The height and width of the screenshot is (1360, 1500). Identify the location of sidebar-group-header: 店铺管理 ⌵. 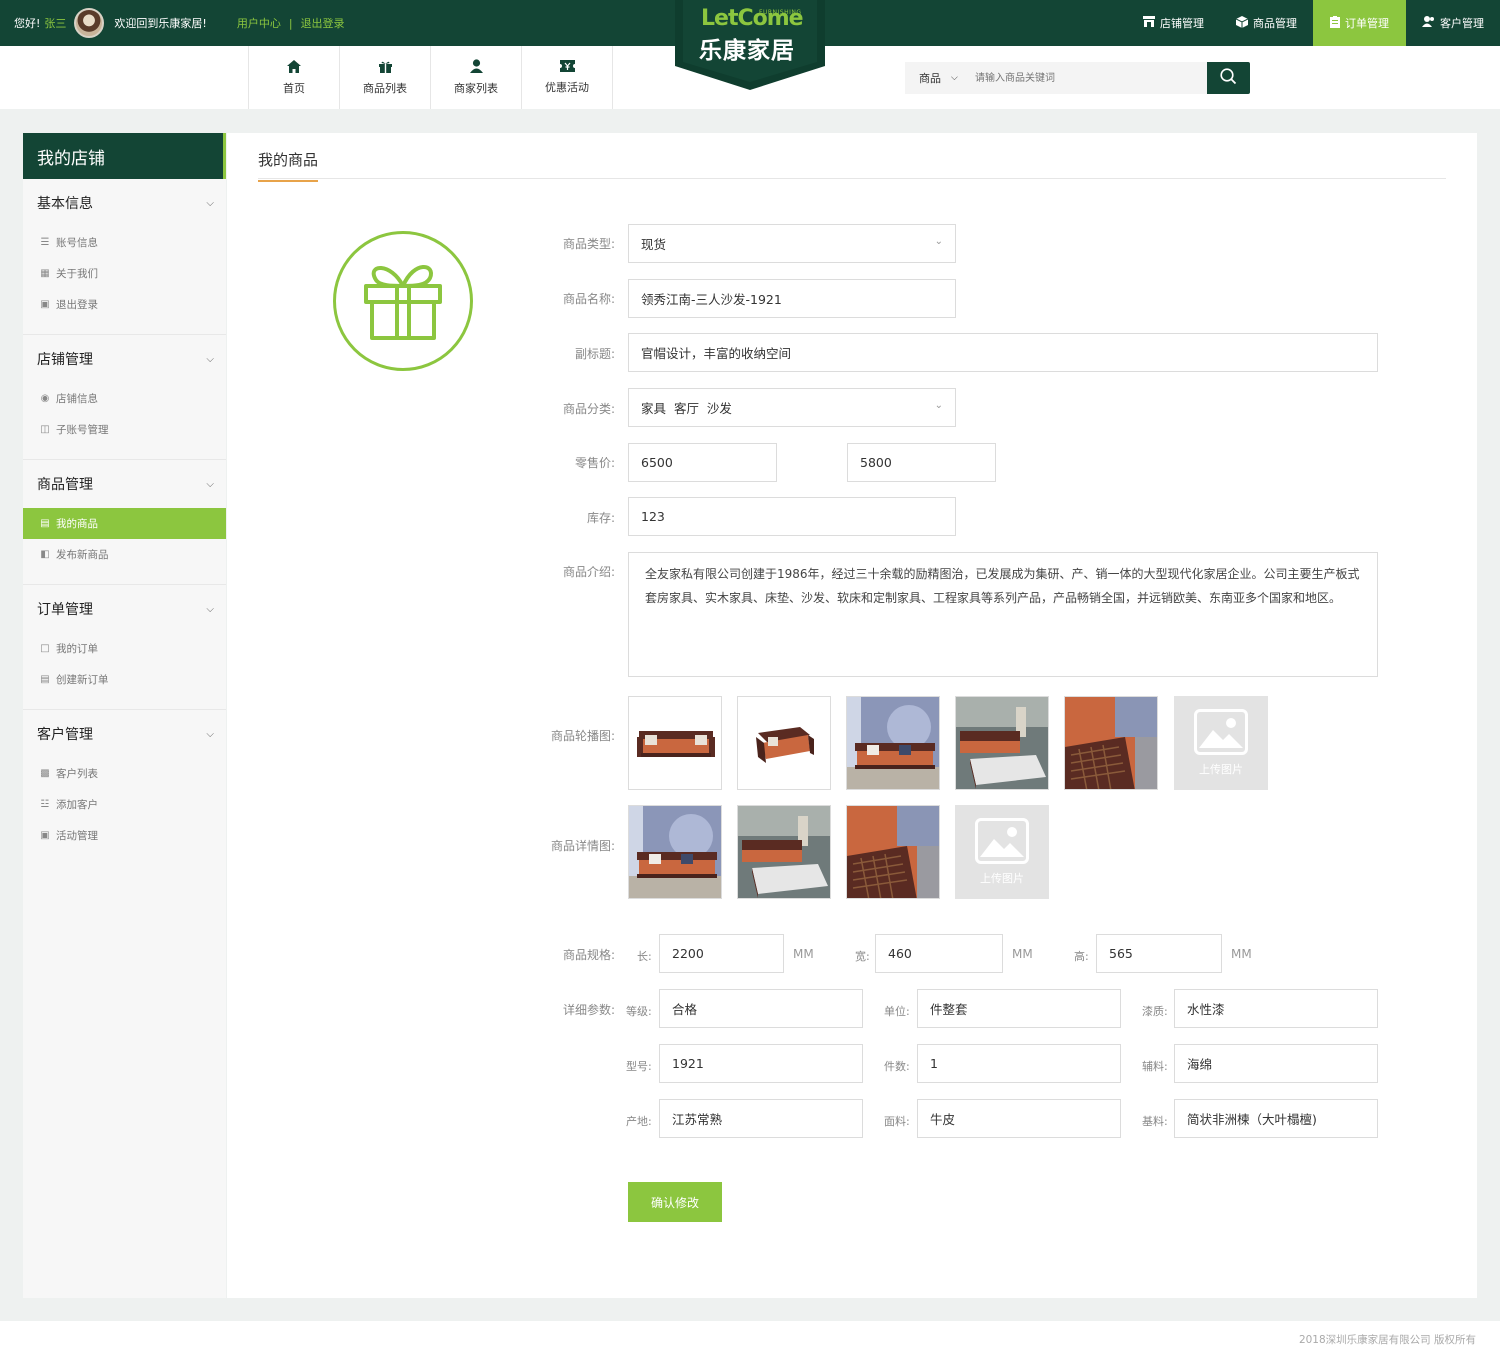
(124, 359).